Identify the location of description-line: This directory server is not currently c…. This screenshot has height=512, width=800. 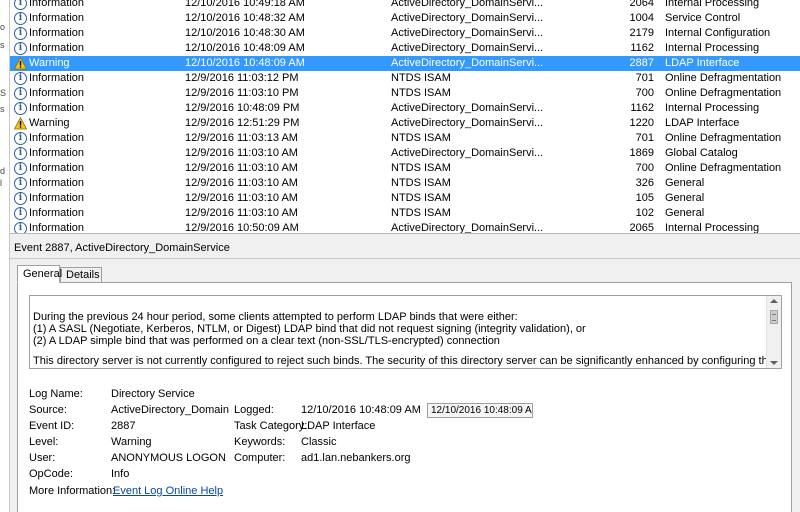
(407, 361).